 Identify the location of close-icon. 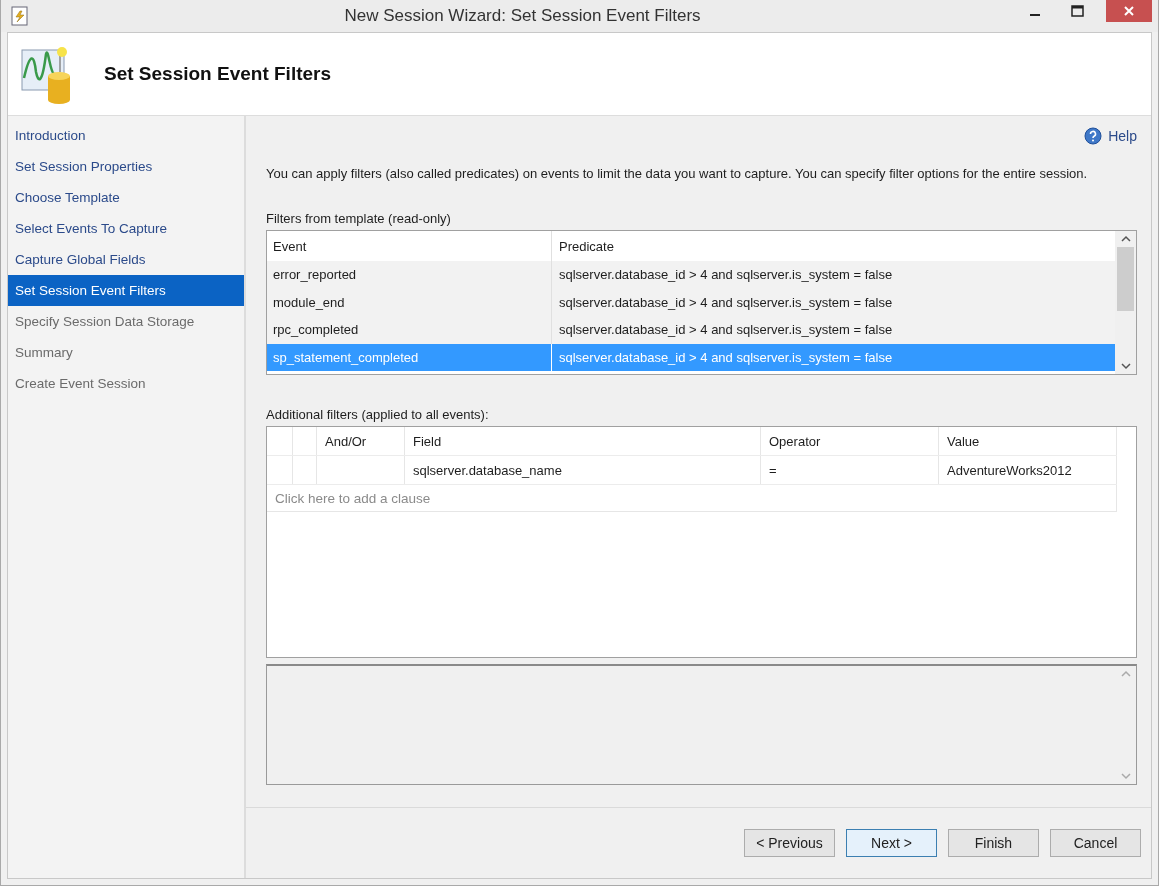
(1129, 11).